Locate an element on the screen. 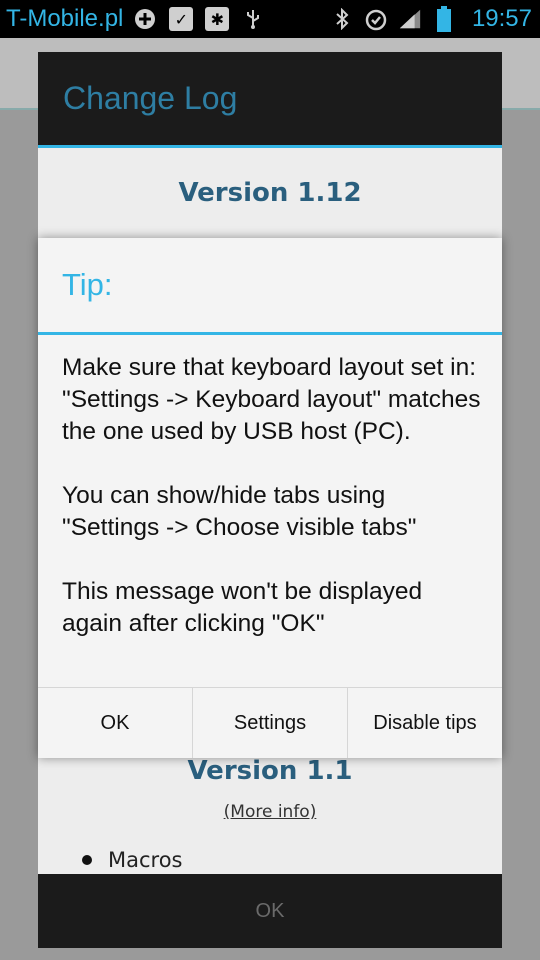 The height and width of the screenshot is (960, 540). alarm-icon is located at coordinates (376, 19).